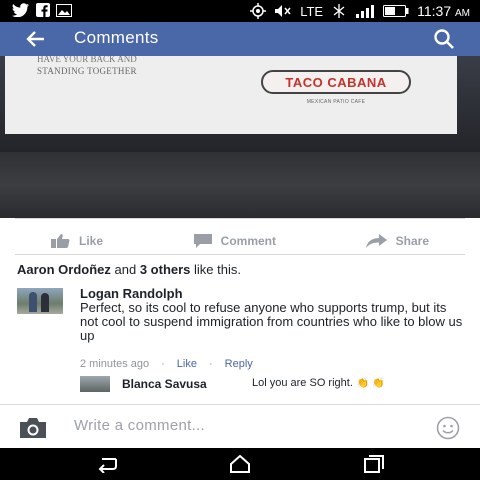 Image resolution: width=480 pixels, height=480 pixels. I want to click on comment-meta: 2 minutes ago · Like · Reply, so click(166, 364).